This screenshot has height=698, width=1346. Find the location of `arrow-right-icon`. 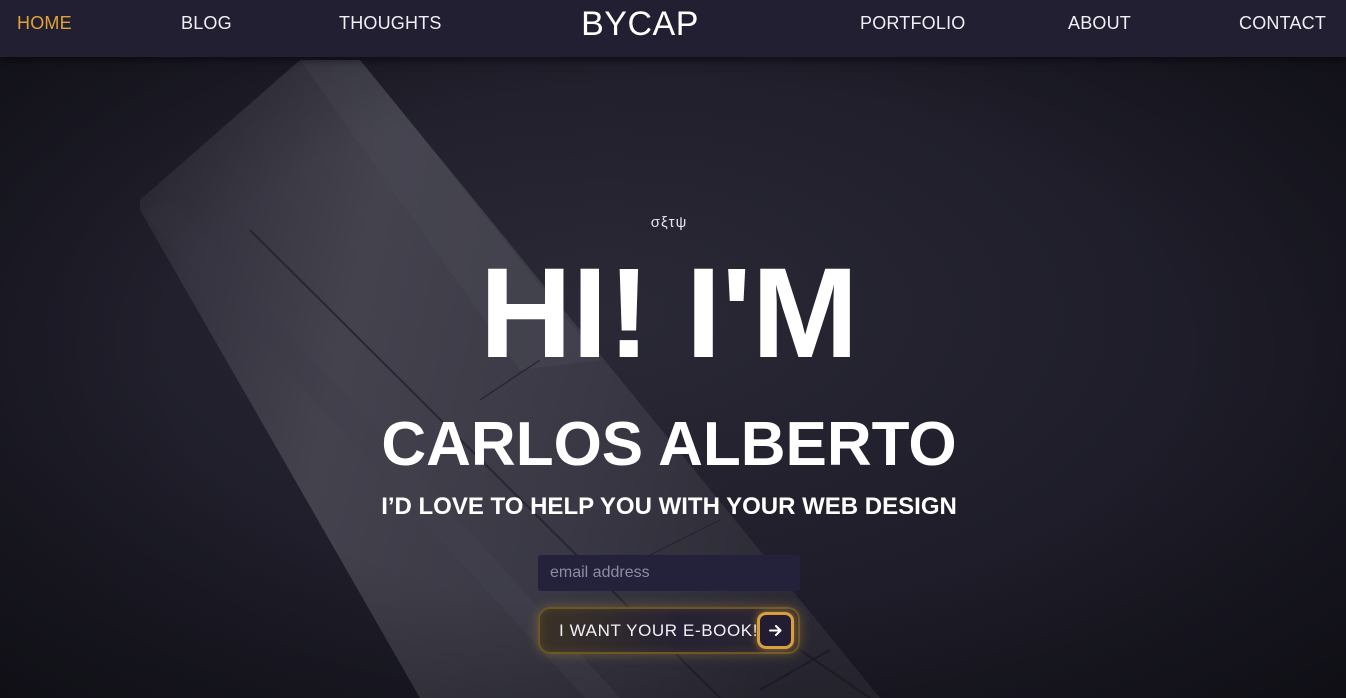

arrow-right-icon is located at coordinates (775, 630).